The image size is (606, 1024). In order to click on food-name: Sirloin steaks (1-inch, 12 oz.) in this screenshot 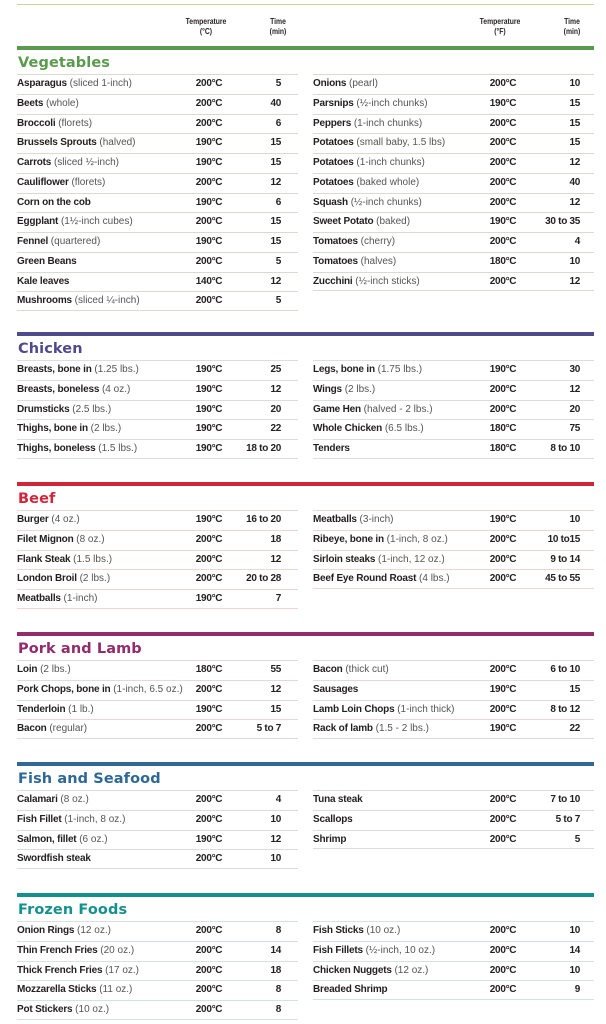, I will do `click(379, 560)`.